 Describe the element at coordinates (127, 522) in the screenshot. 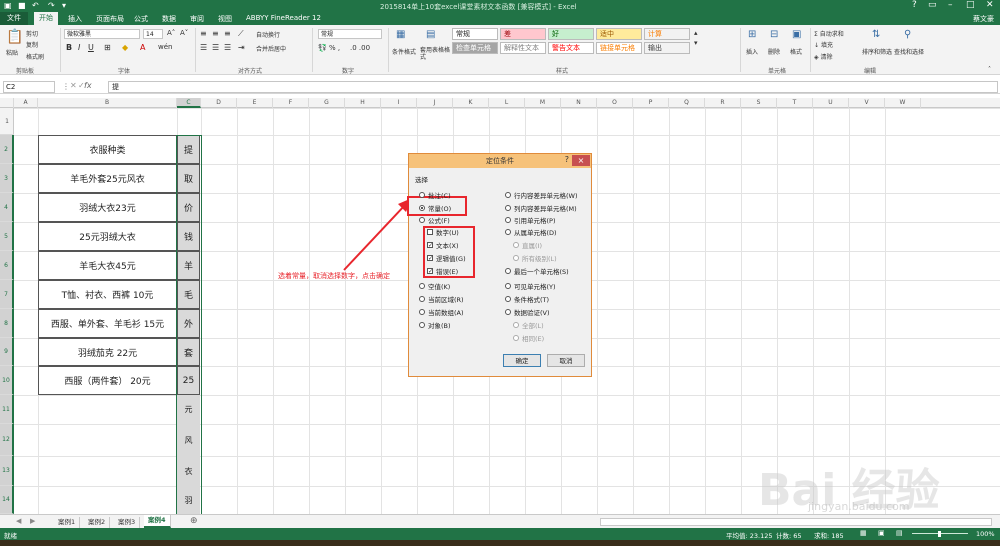

I see `sheet-tab: 案例3` at that location.